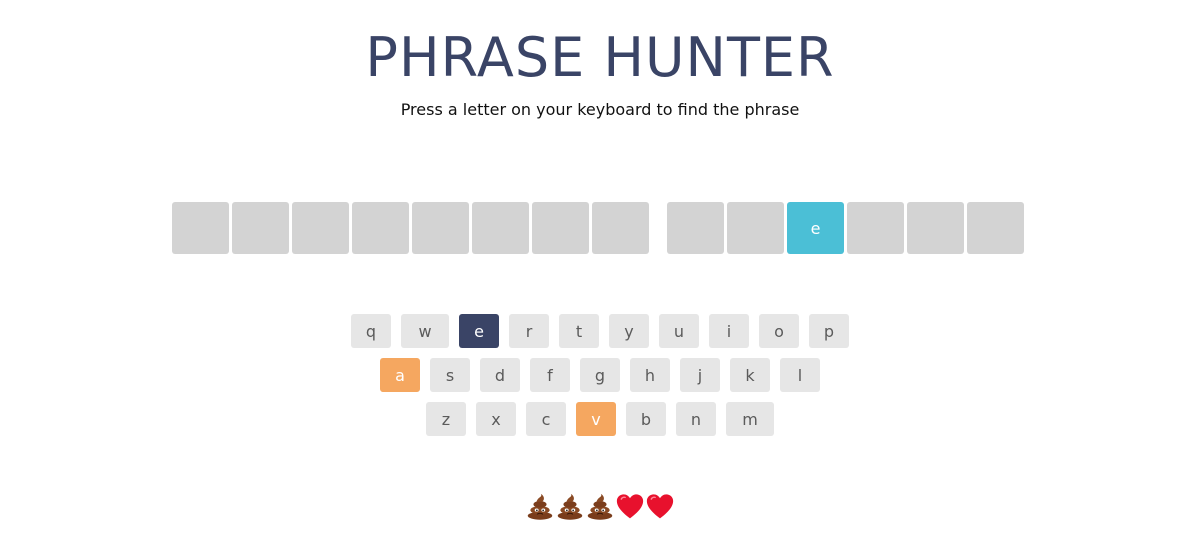 Image resolution: width=1200 pixels, height=550 pixels. I want to click on key-o: o, so click(779, 331).